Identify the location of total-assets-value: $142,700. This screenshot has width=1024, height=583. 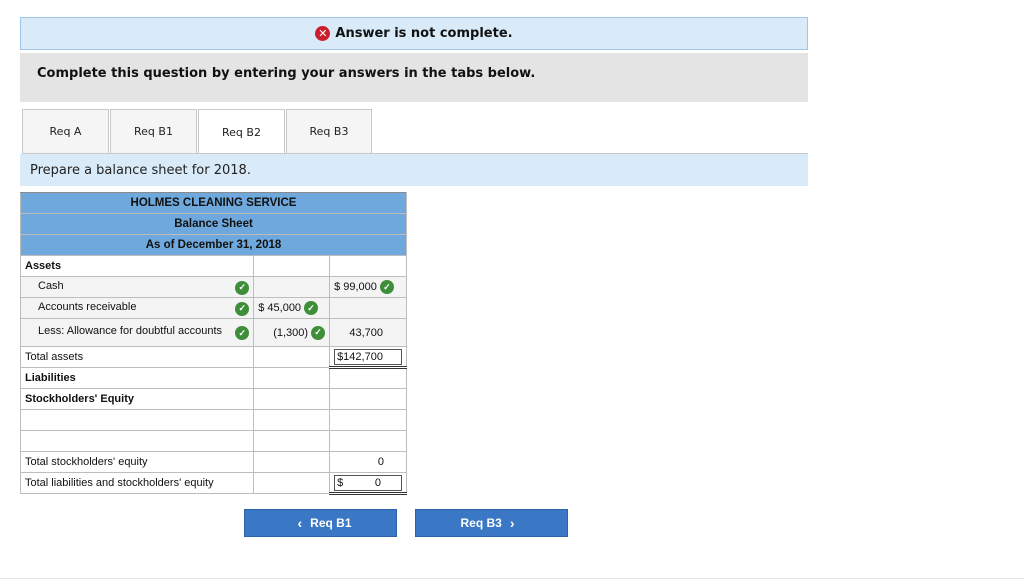
(368, 356).